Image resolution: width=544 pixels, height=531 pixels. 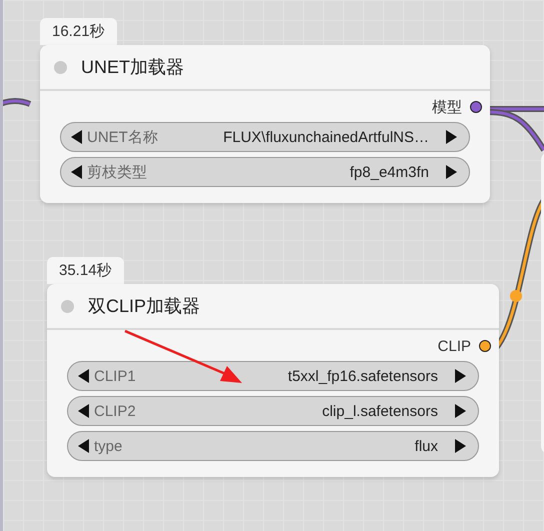 What do you see at coordinates (426, 446) in the screenshot?
I see `widget-value: flux` at bounding box center [426, 446].